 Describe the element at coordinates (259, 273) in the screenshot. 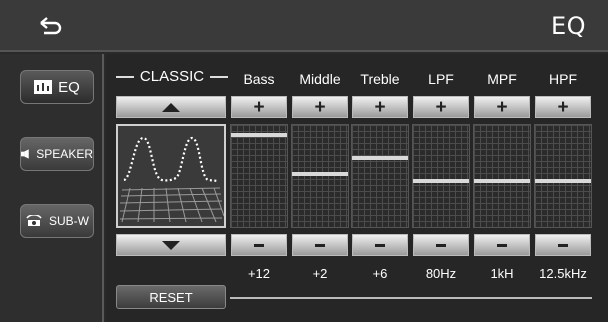

I see `bass-value: +12` at that location.